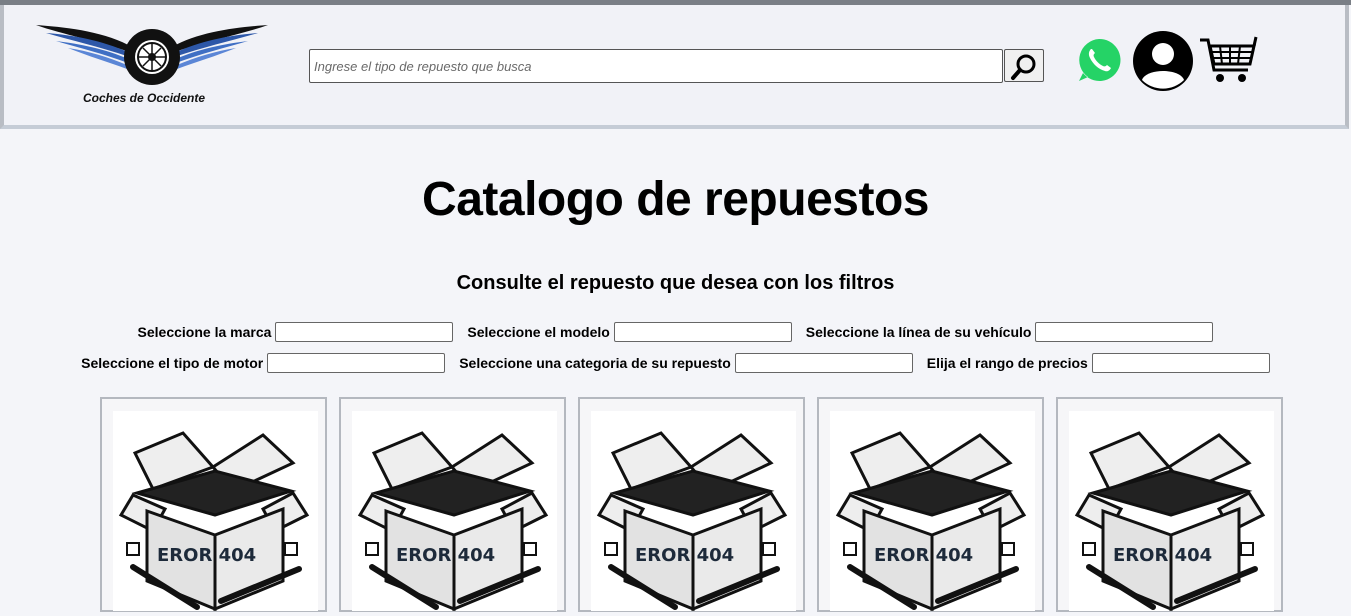 The height and width of the screenshot is (616, 1351). I want to click on search-icon, so click(1023, 67).